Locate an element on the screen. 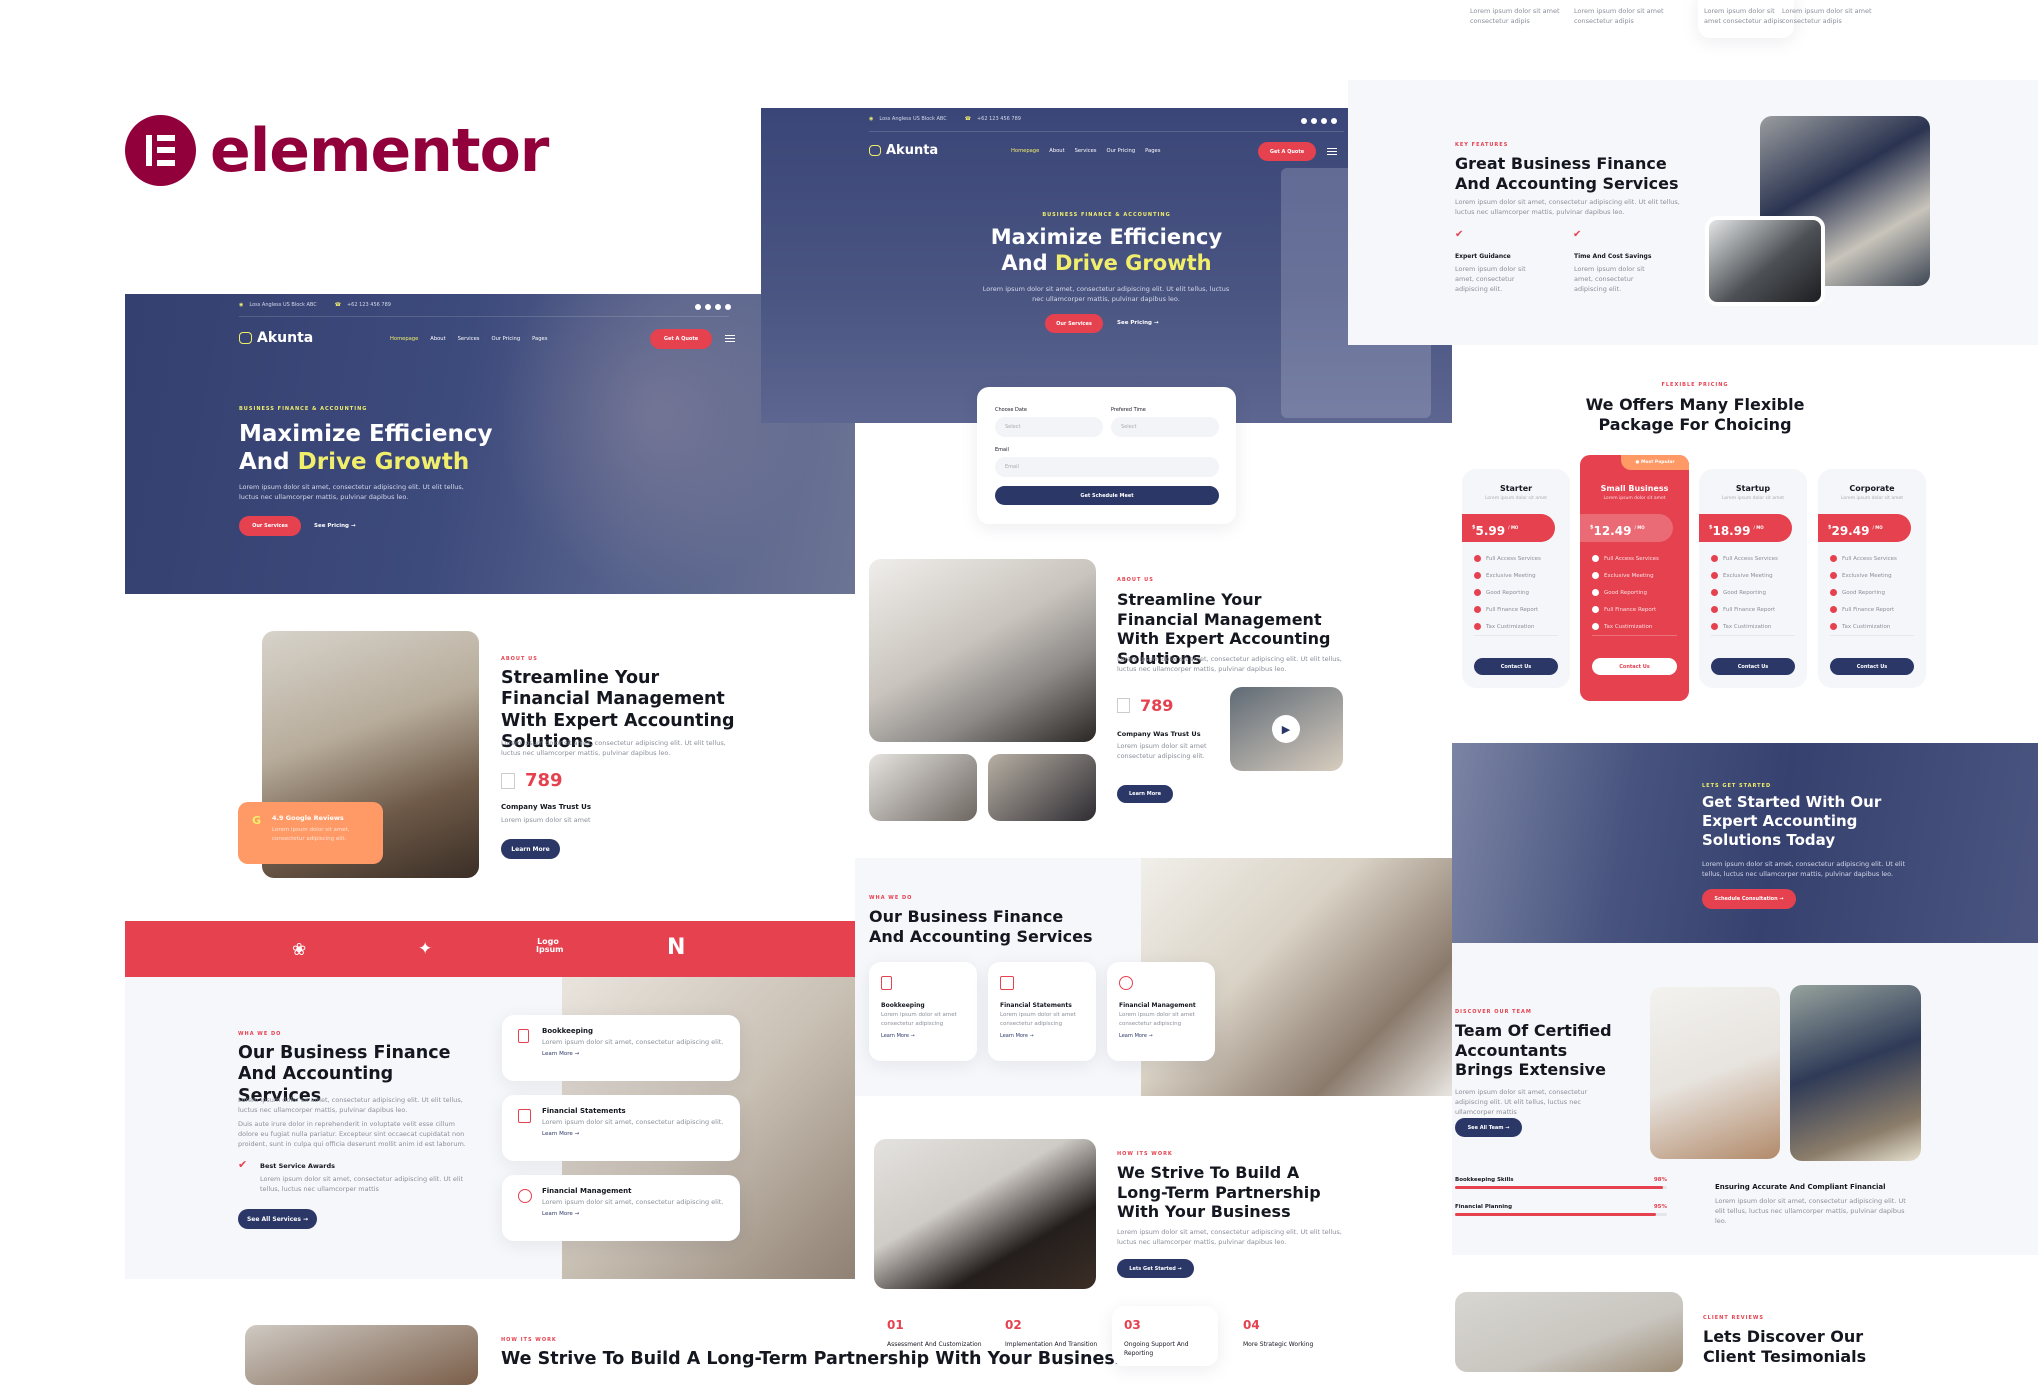 This screenshot has width=2038, height=1385. time-select: Select is located at coordinates (1165, 427).